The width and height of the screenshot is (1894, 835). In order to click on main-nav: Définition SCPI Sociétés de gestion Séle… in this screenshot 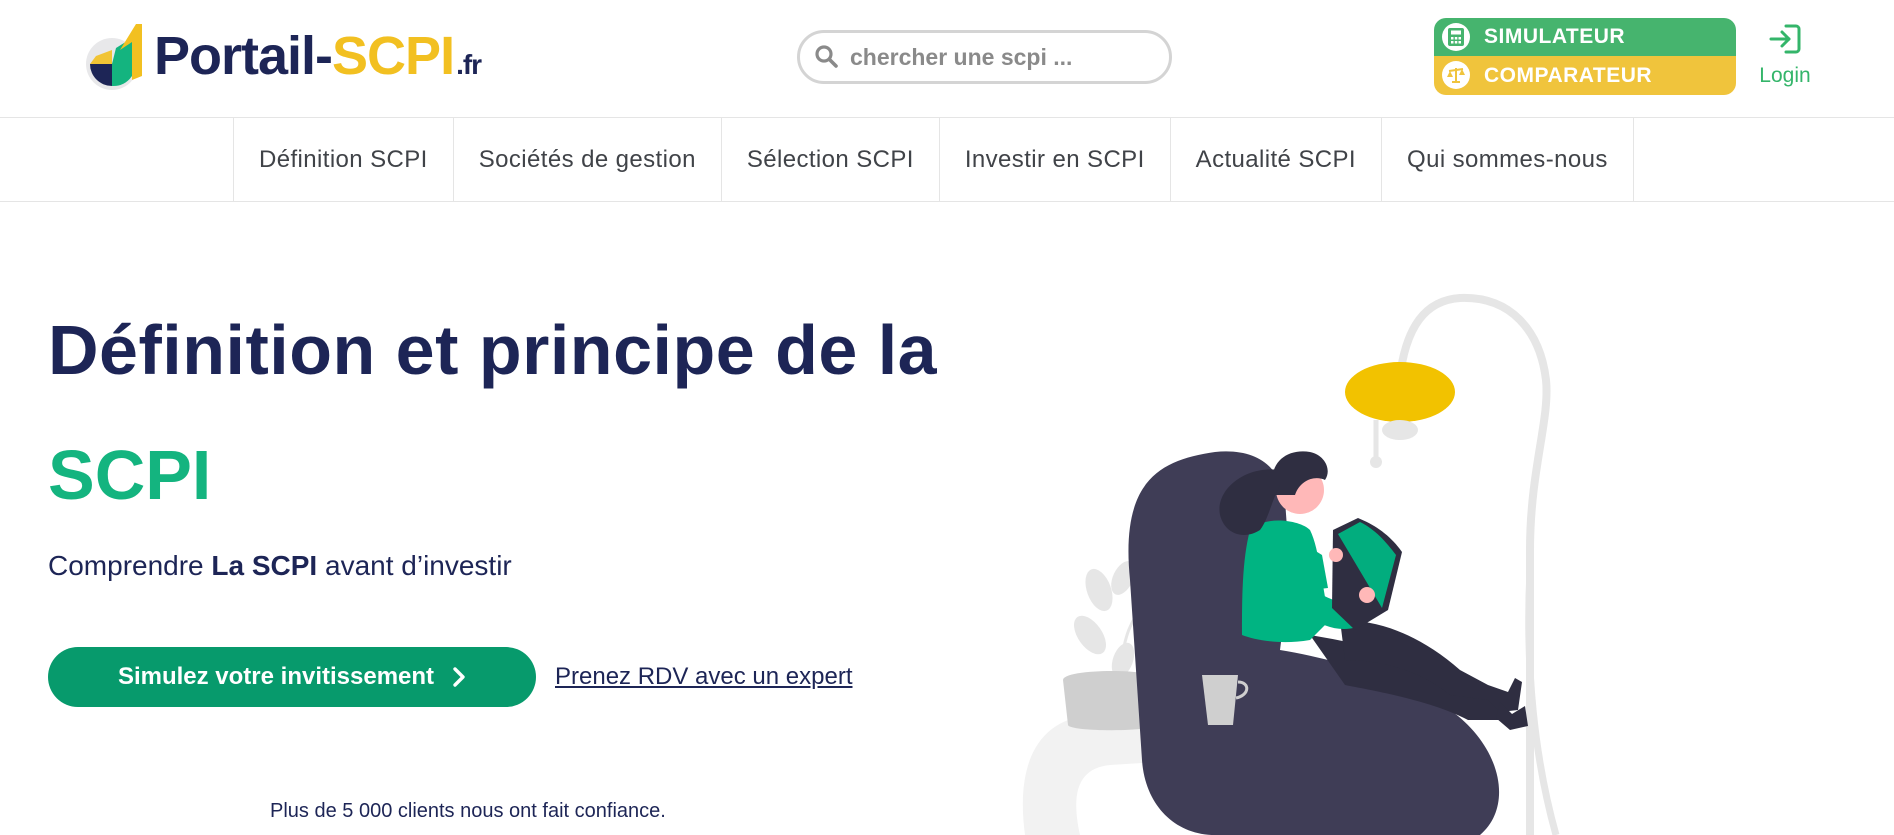, I will do `click(947, 159)`.